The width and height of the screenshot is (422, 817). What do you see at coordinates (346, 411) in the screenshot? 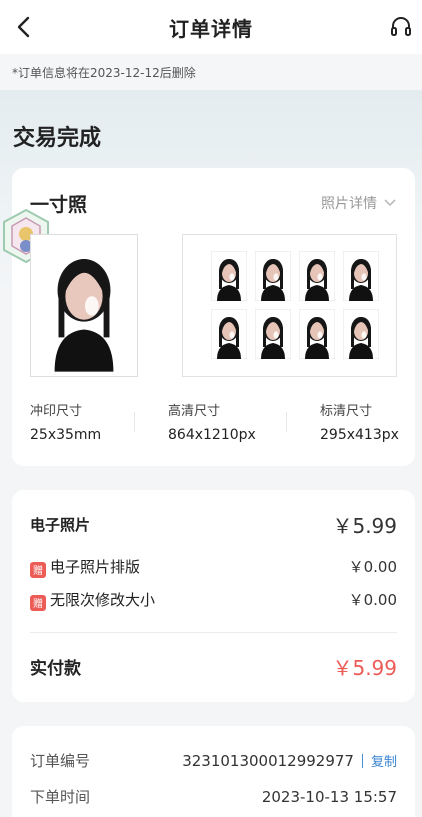
I see `sd-size-label: 标清尺寸` at bounding box center [346, 411].